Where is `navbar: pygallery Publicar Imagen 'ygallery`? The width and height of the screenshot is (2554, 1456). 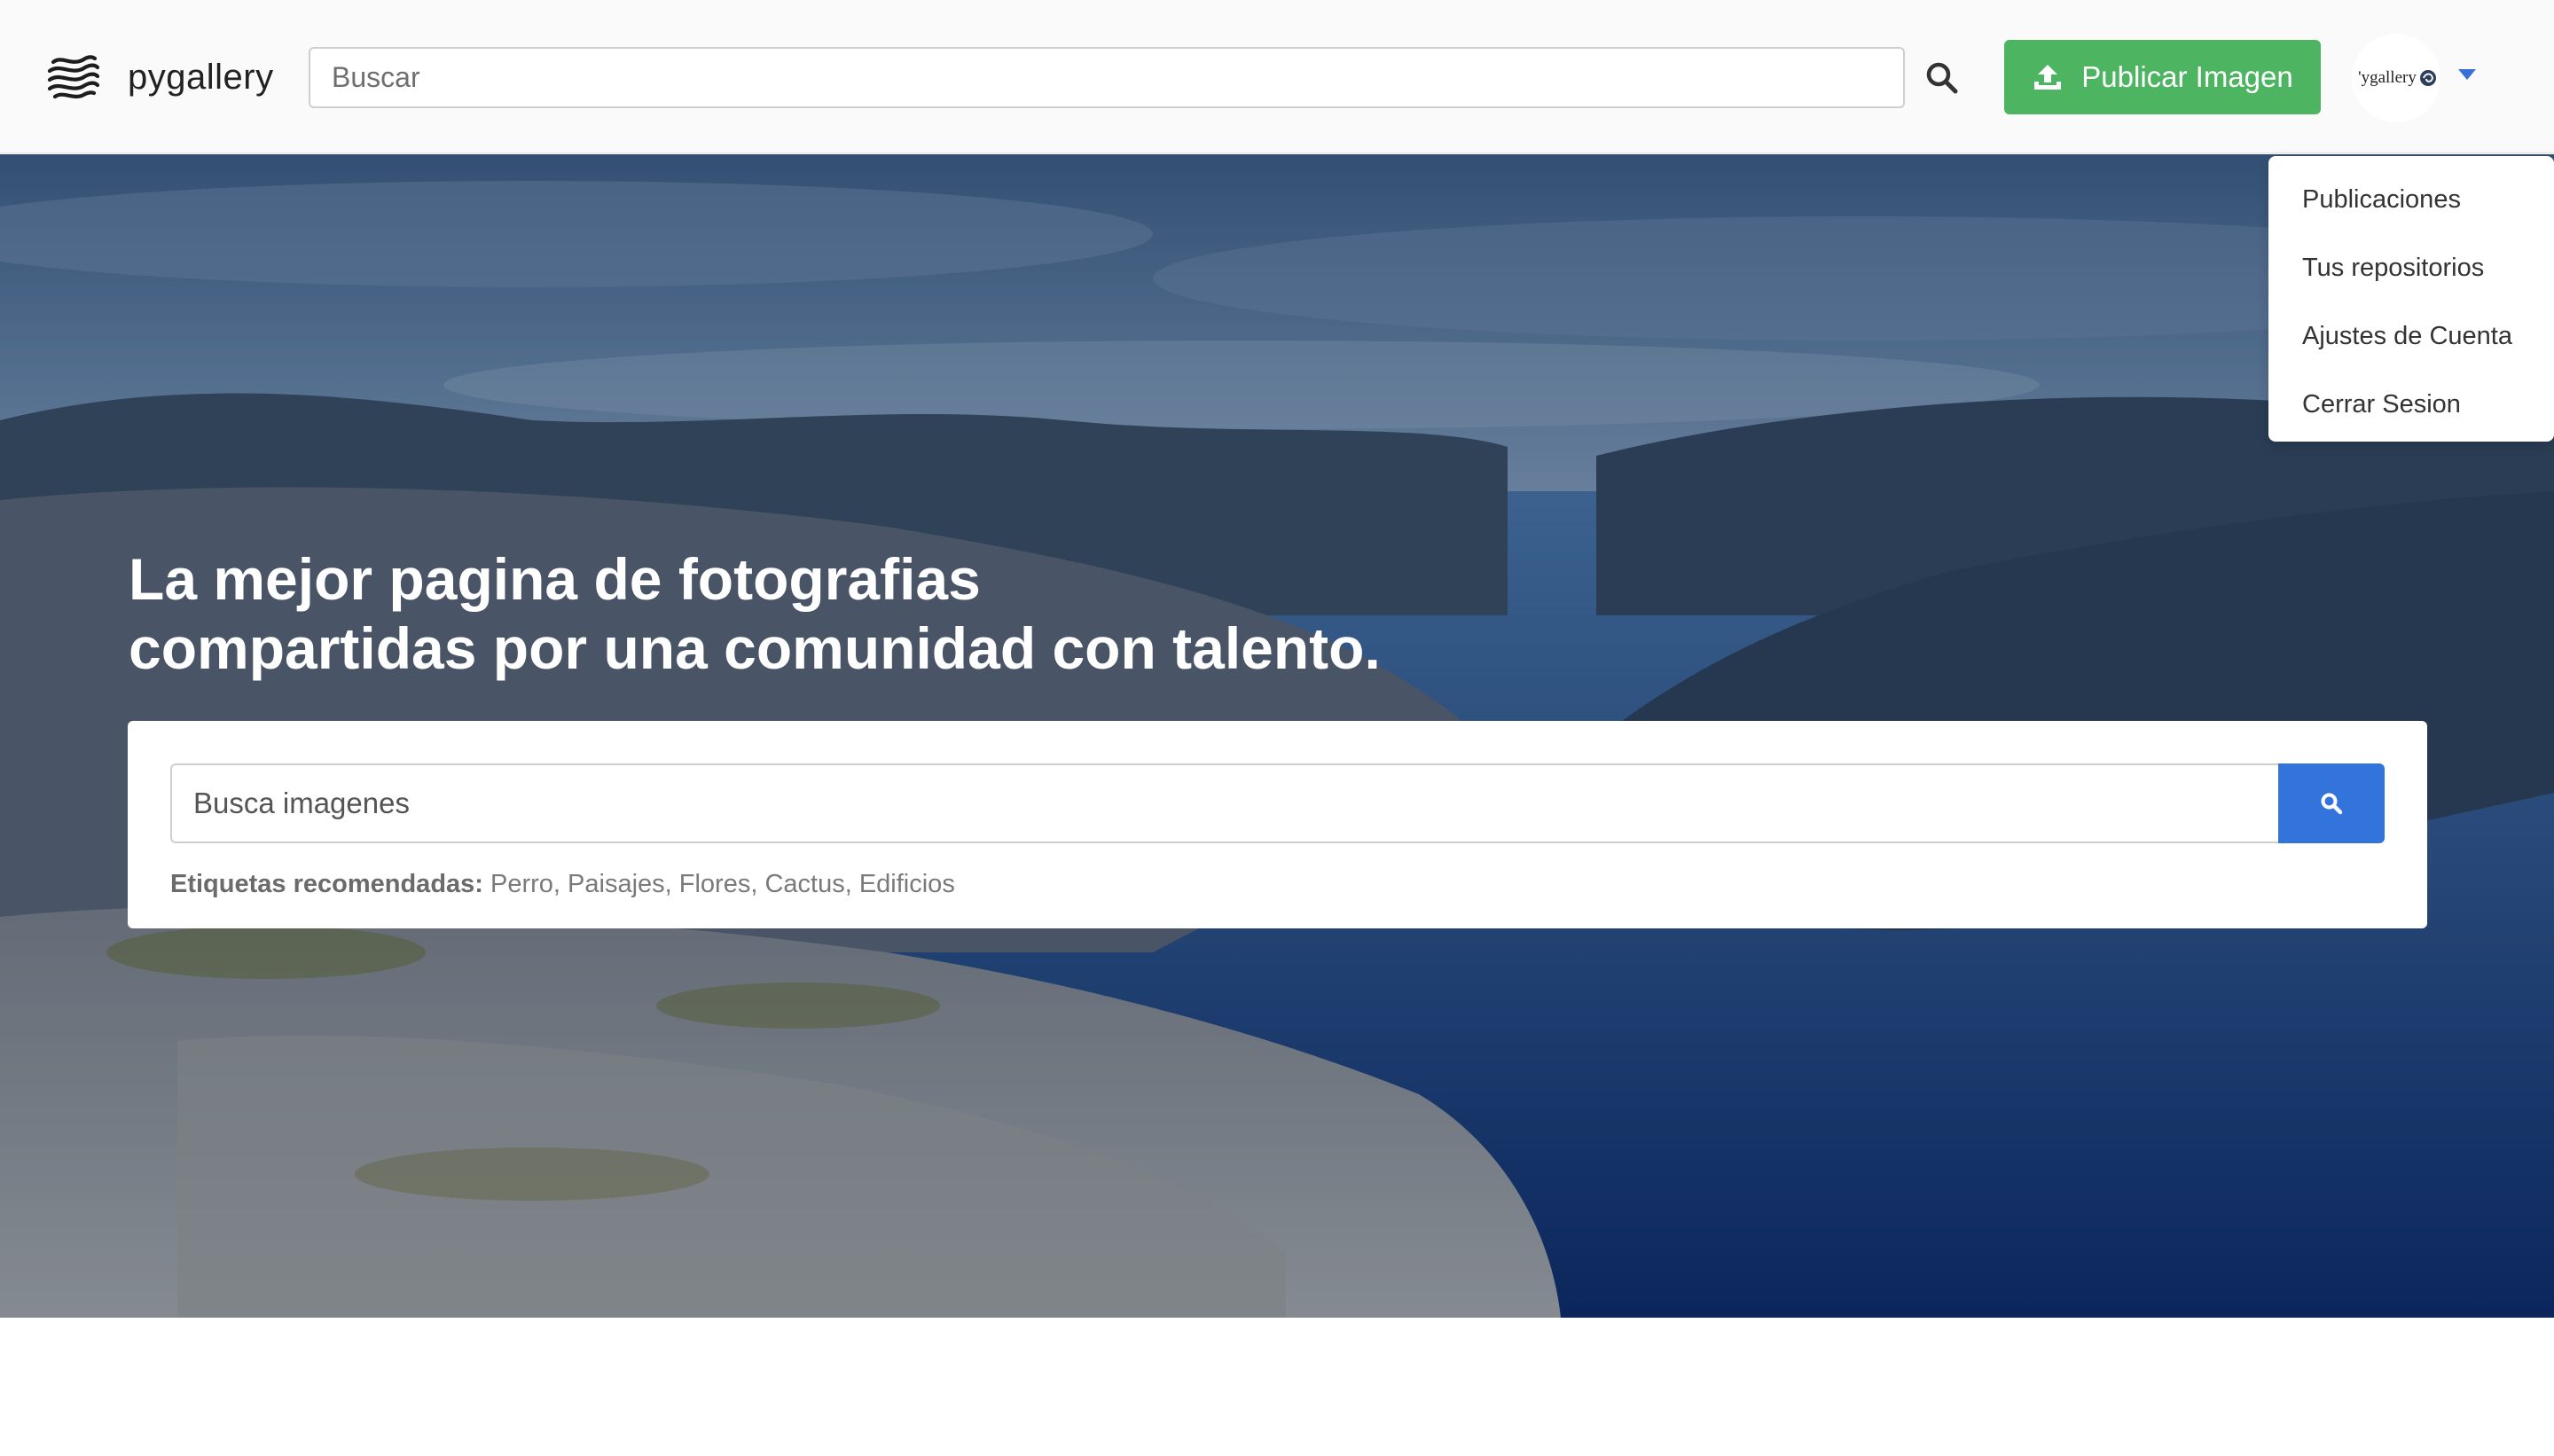
navbar: pygallery Publicar Imagen 'ygallery is located at coordinates (1277, 76).